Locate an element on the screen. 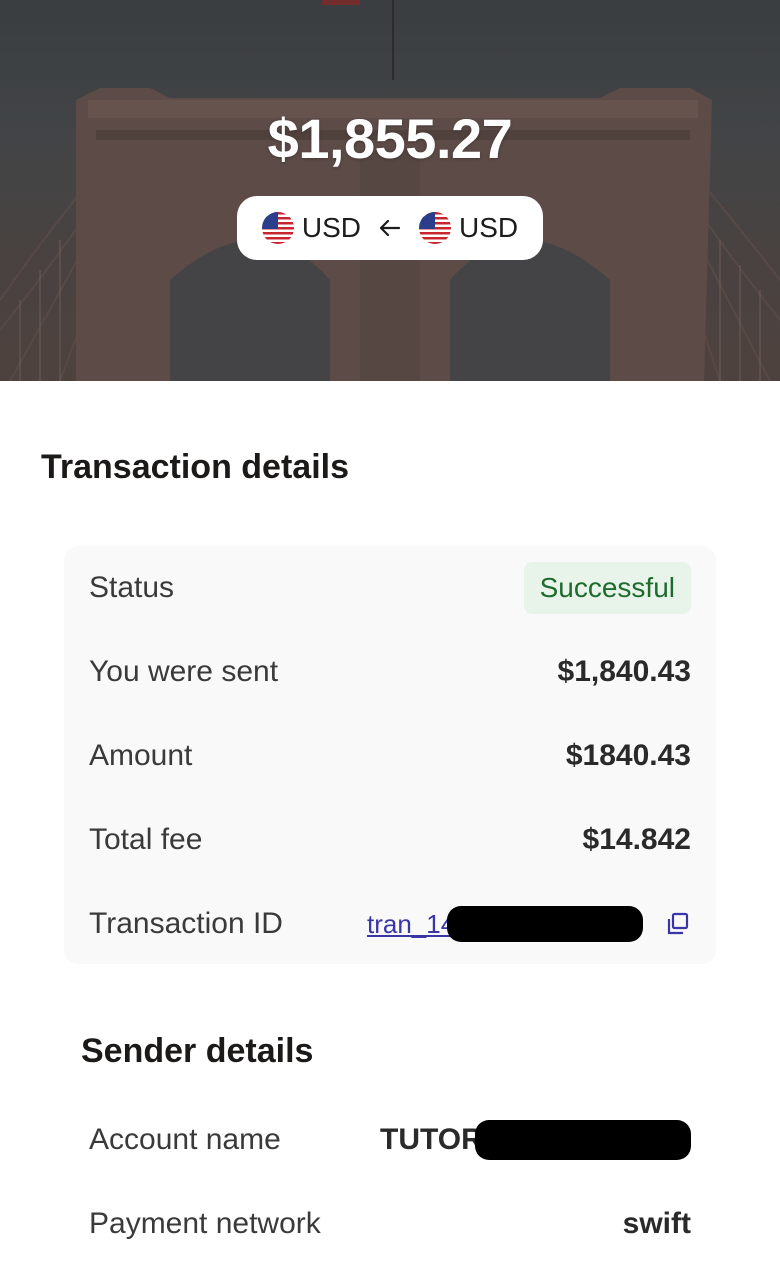 The image size is (780, 1280). payment-network-row: Payment network swift is located at coordinates (390, 1224).